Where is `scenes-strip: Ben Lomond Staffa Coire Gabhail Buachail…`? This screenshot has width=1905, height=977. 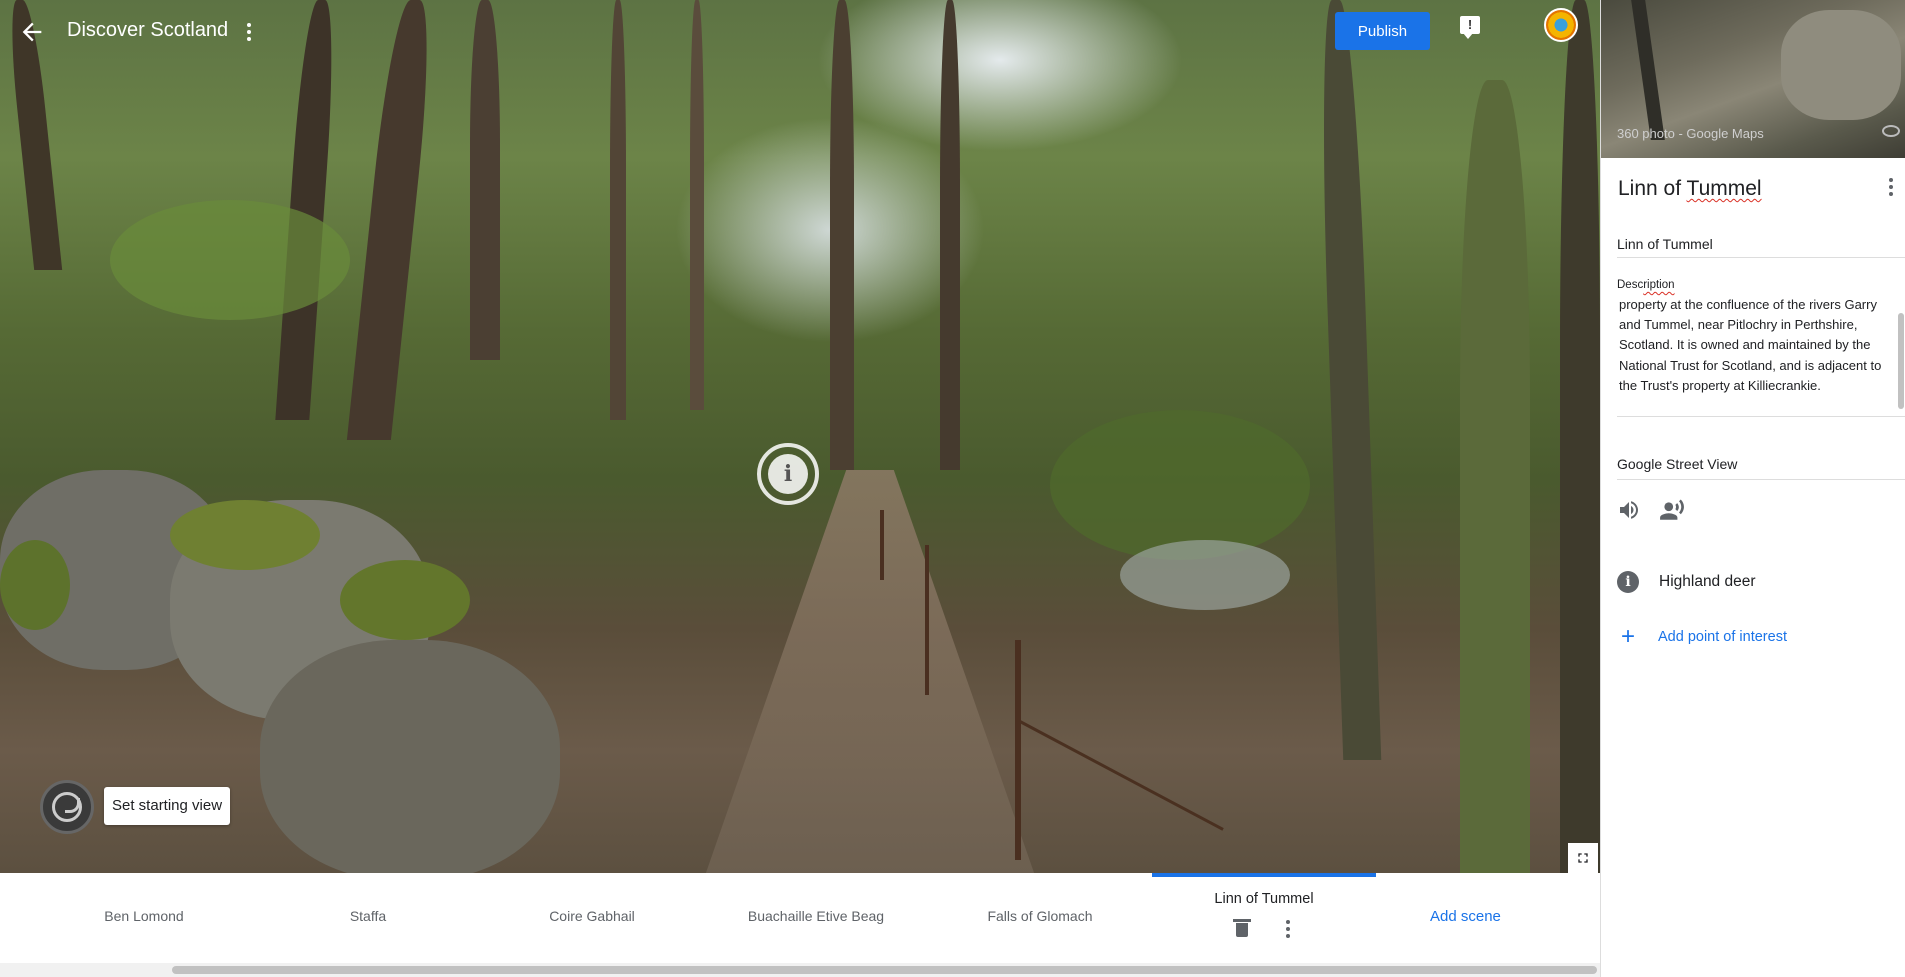 scenes-strip: Ben Lomond Staffa Coire Gabhail Buachail… is located at coordinates (800, 920).